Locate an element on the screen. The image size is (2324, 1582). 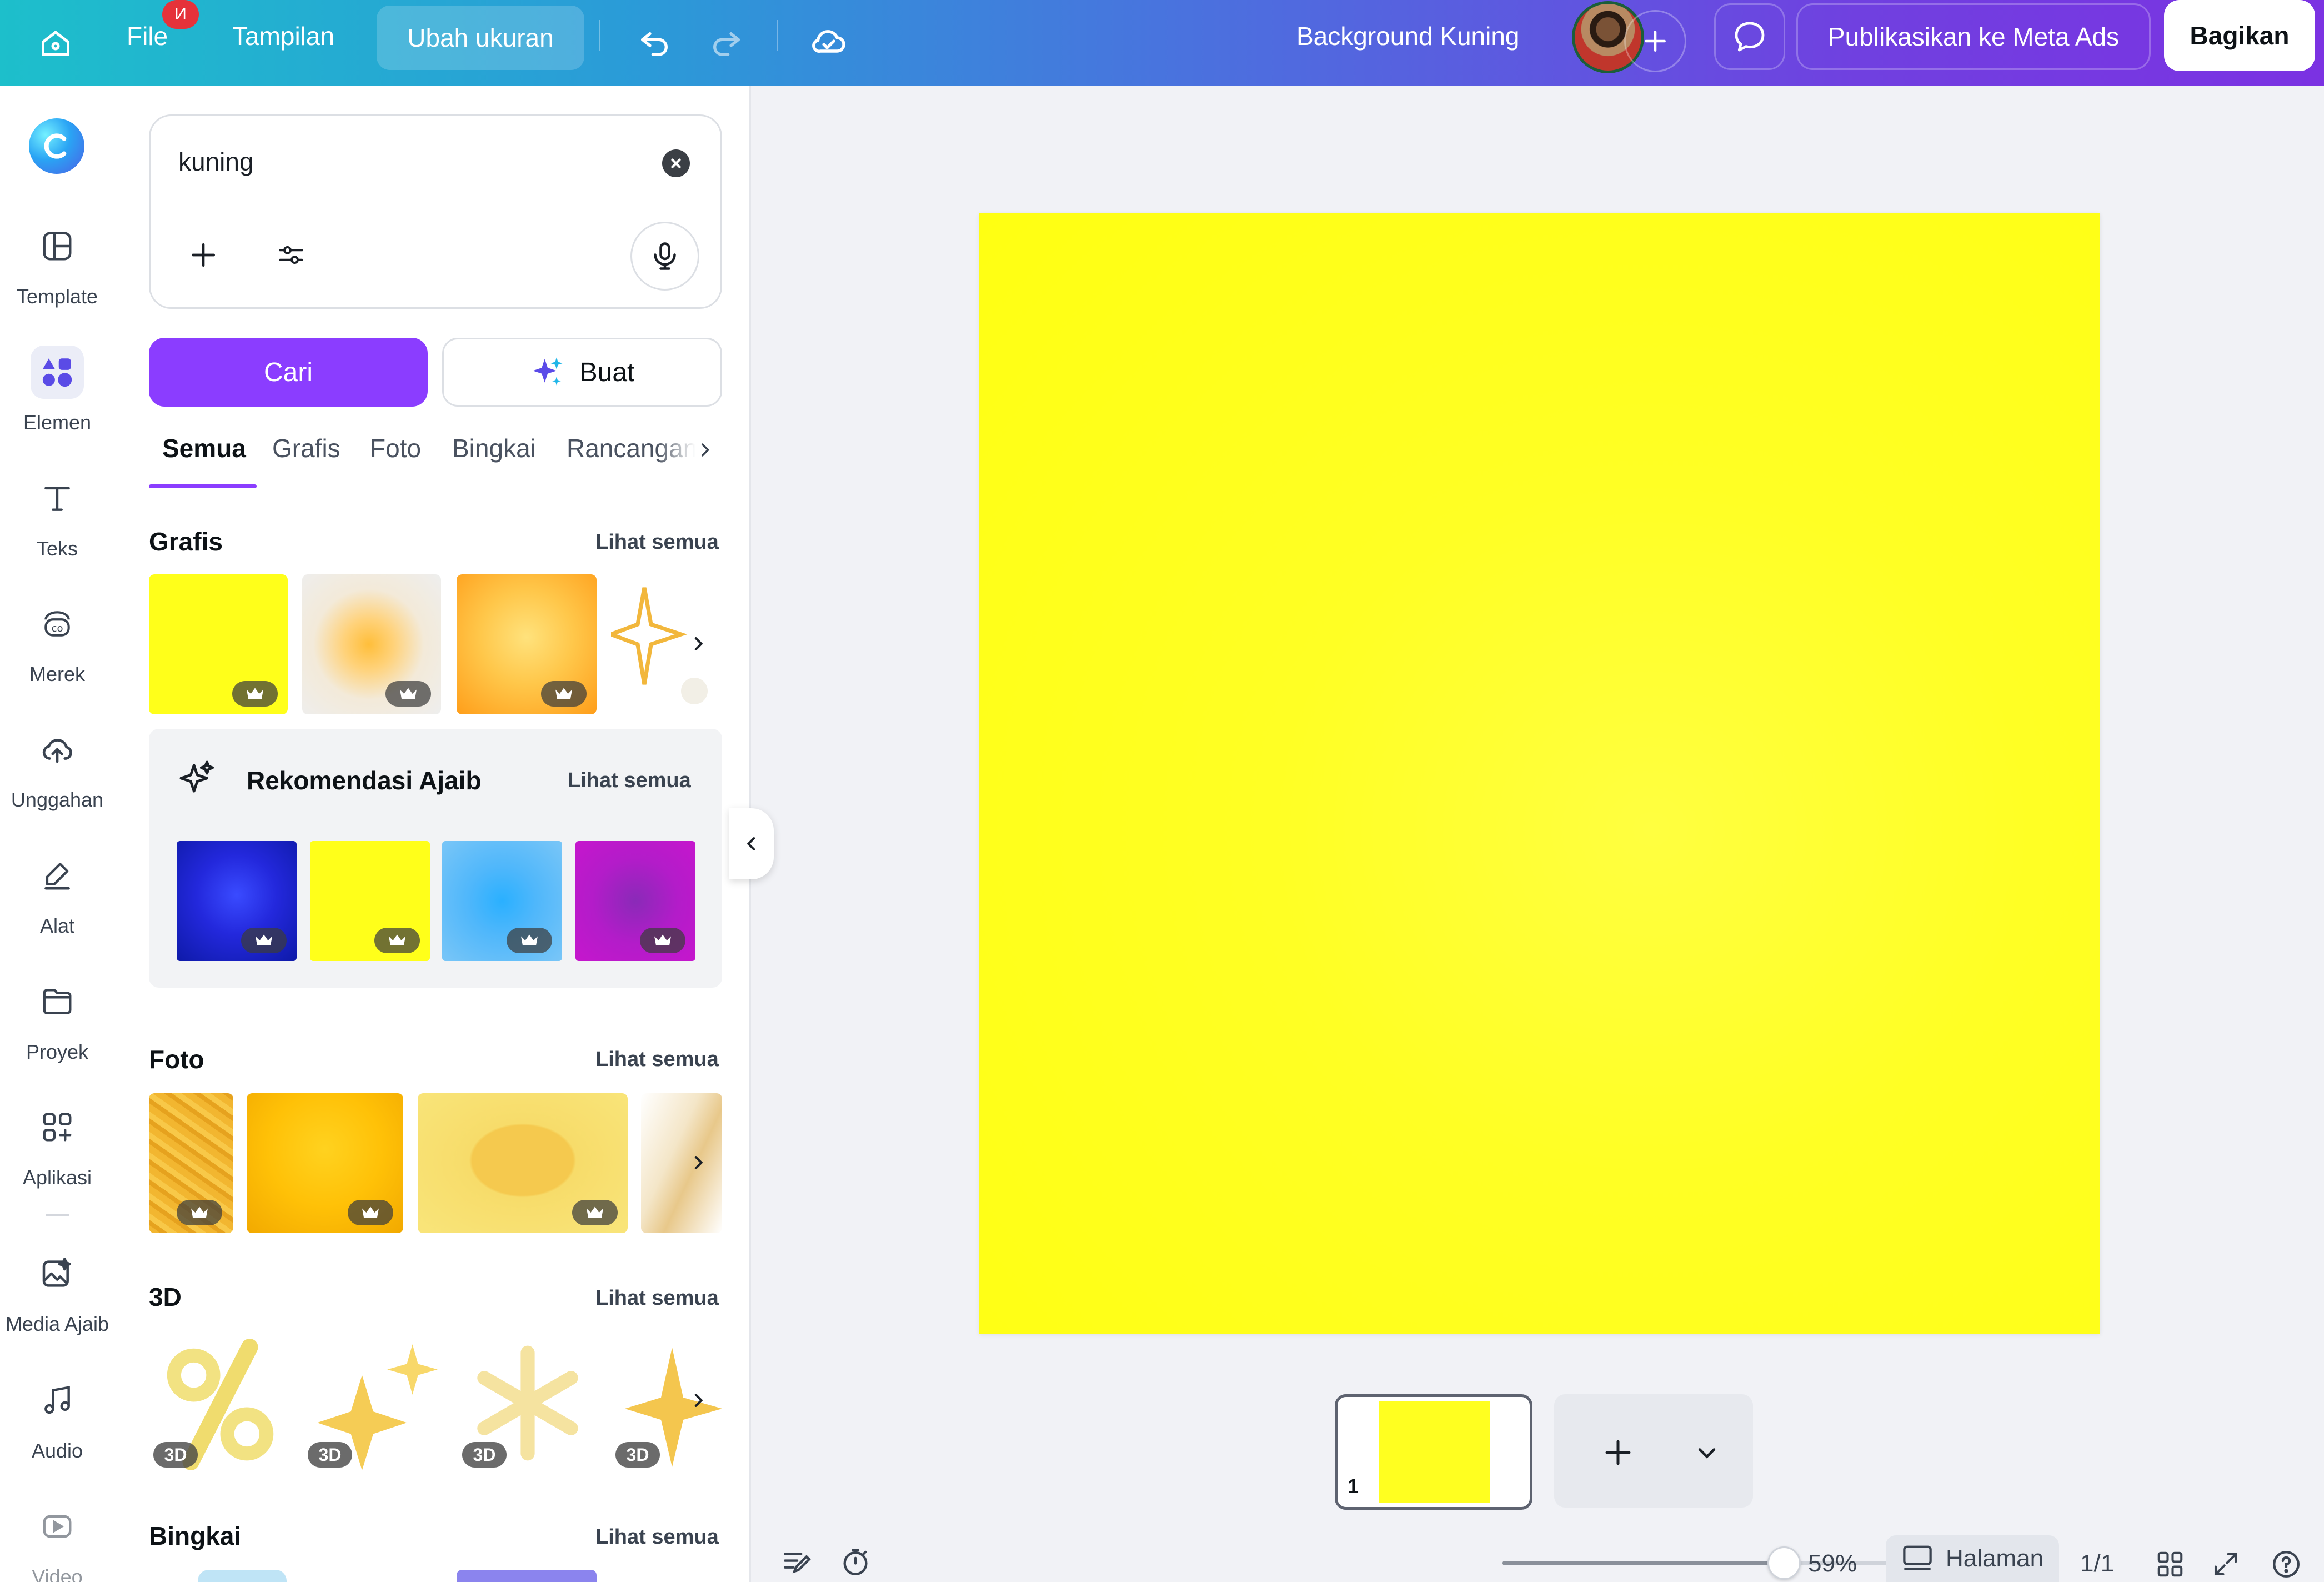
see-all-grafis: Lihat semua is located at coordinates (657, 542).